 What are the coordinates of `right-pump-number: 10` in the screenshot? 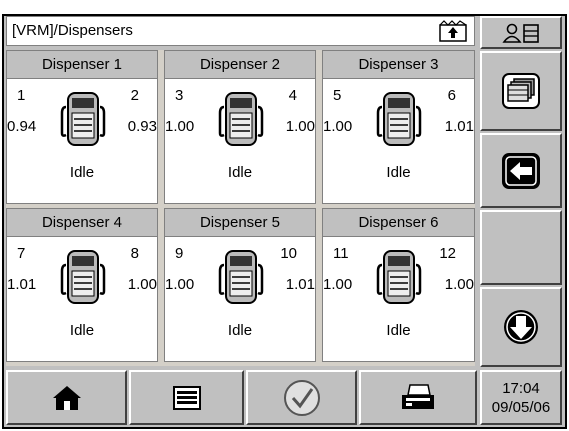 It's located at (288, 253).